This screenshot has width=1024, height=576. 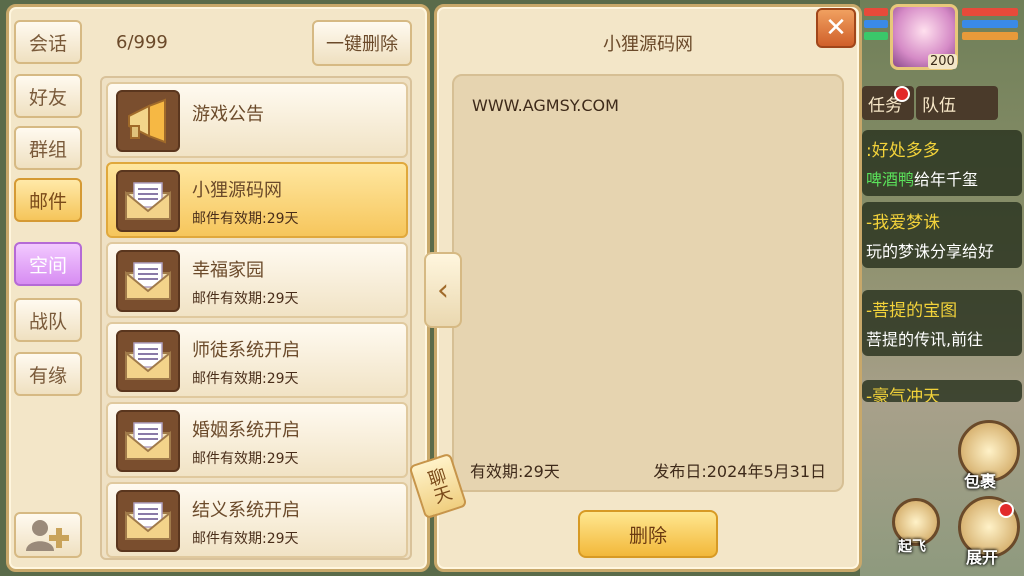 What do you see at coordinates (545, 105) in the screenshot?
I see `mail-detail-body: WWW.AGMSY.COM` at bounding box center [545, 105].